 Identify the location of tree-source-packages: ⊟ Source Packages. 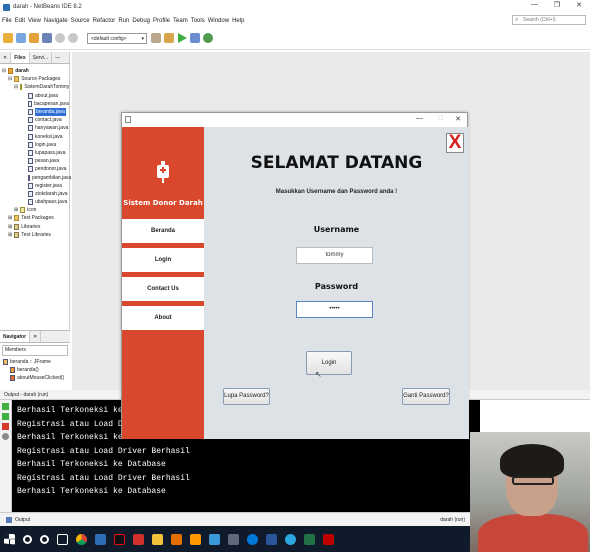
(34, 79).